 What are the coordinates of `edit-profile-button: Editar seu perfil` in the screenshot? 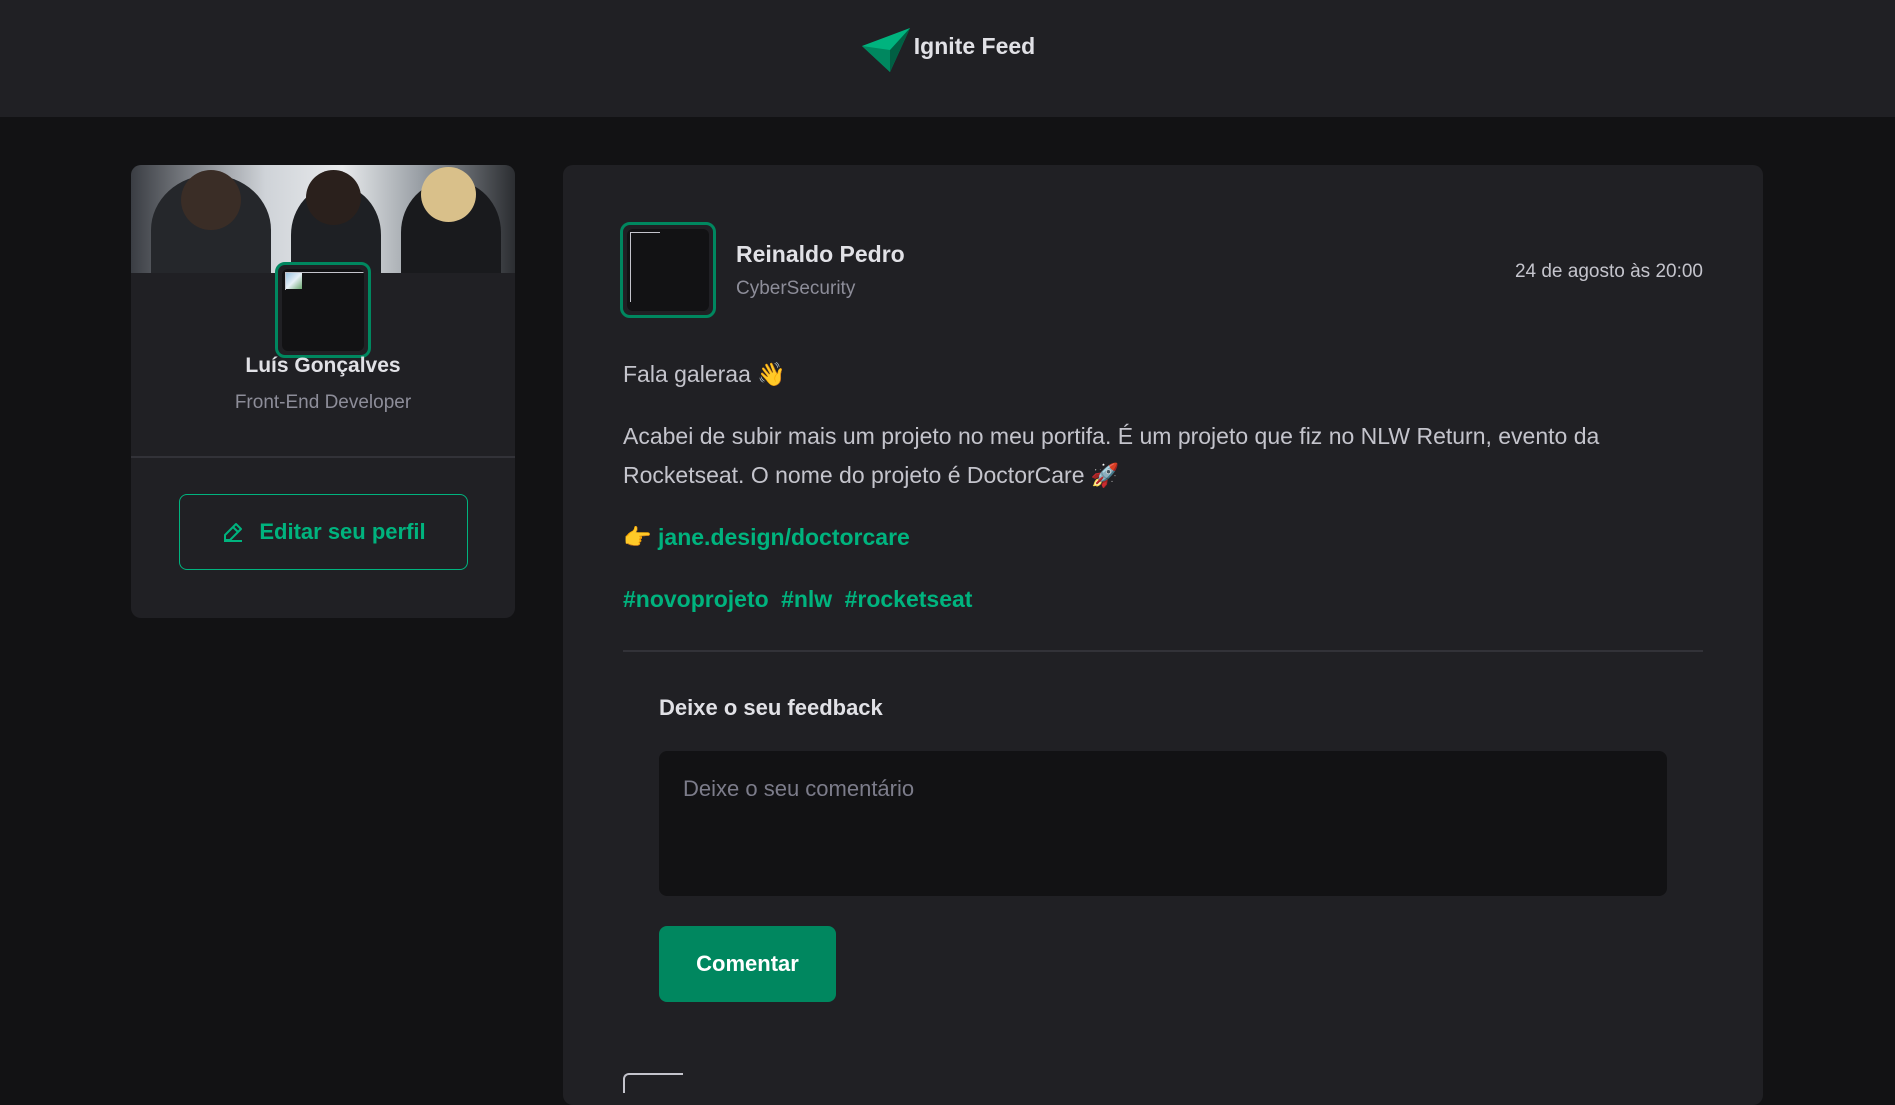 It's located at (323, 532).